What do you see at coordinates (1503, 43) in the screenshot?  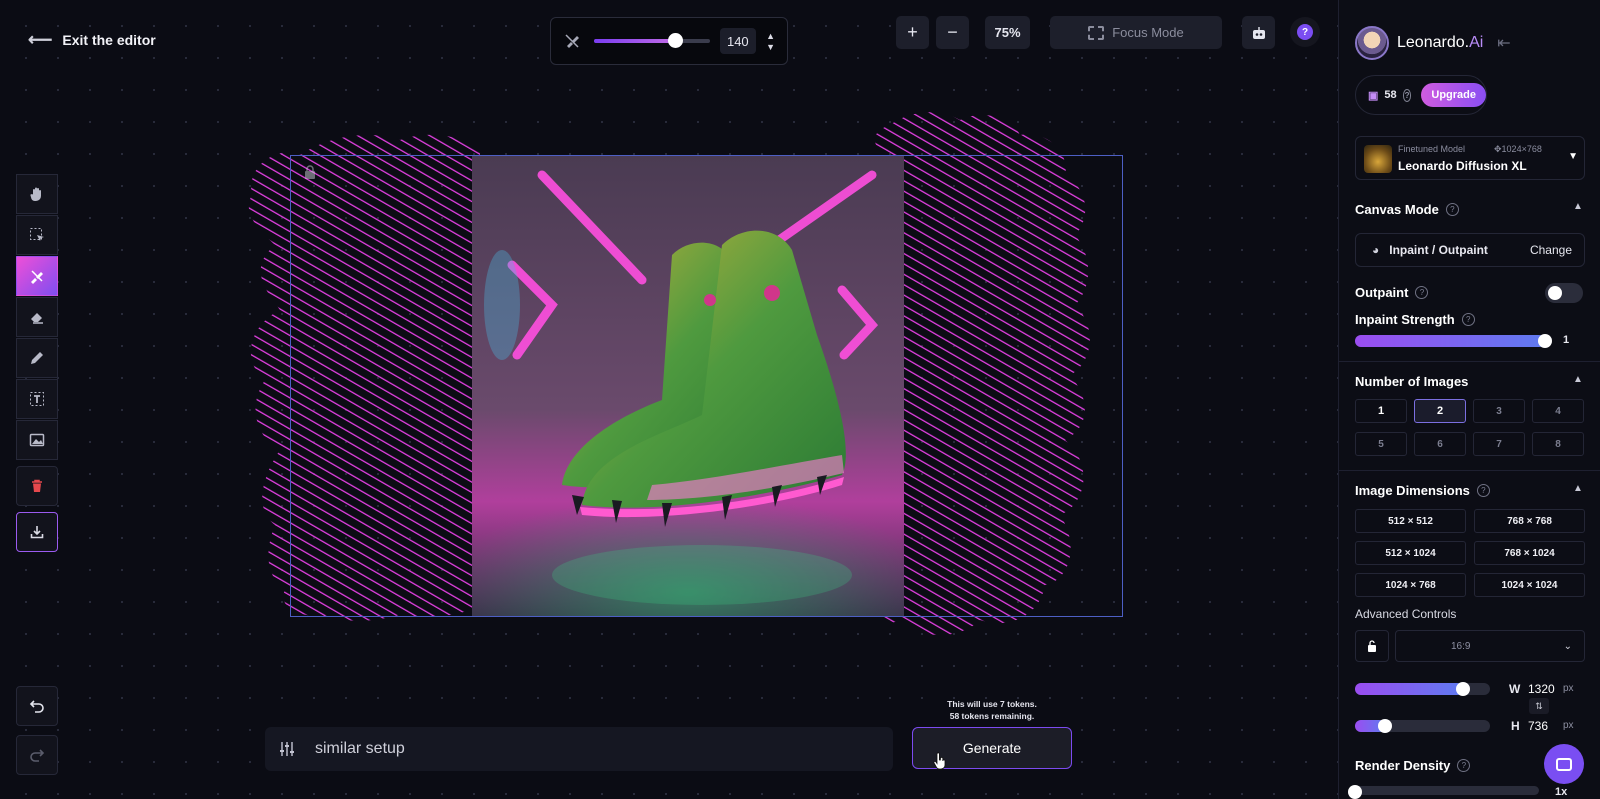 I see `collapse-panel-icon: ⇤` at bounding box center [1503, 43].